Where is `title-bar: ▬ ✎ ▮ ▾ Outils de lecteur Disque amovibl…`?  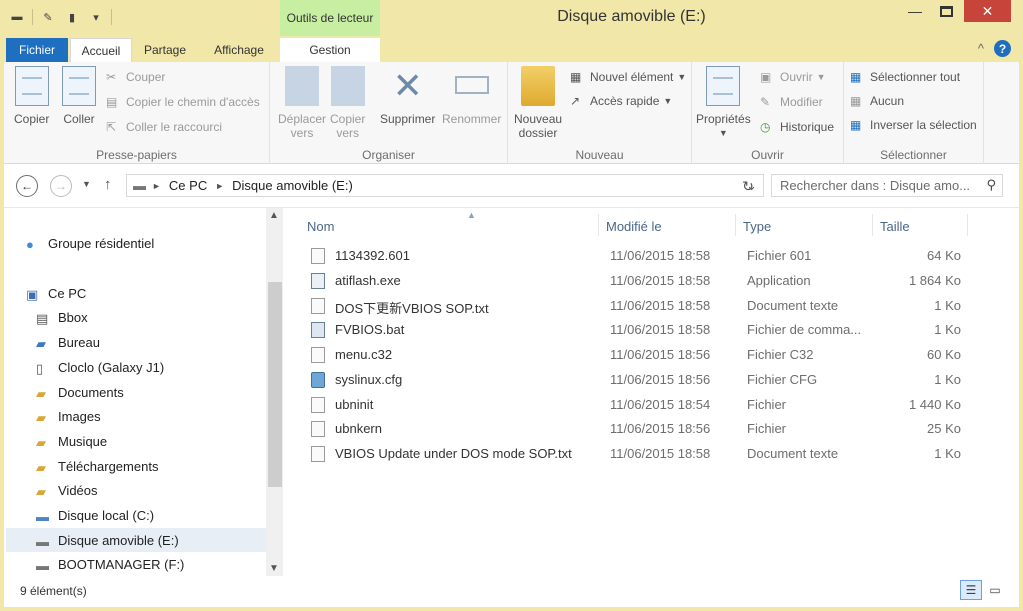 title-bar: ▬ ✎ ▮ ▾ Outils de lecteur Disque amovibl… is located at coordinates (511, 18).